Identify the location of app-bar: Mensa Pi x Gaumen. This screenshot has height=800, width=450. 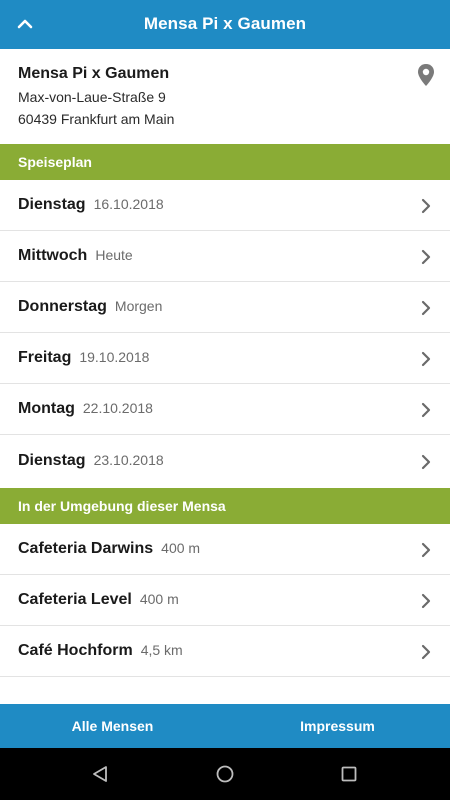
(225, 24).